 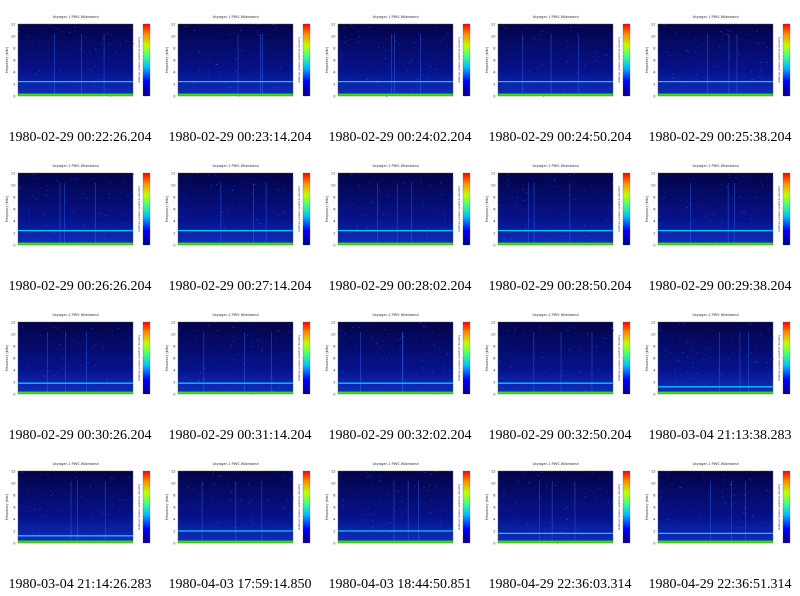 I want to click on panel-caption: 1980-02-29 00:24:02.204, so click(x=400, y=137).